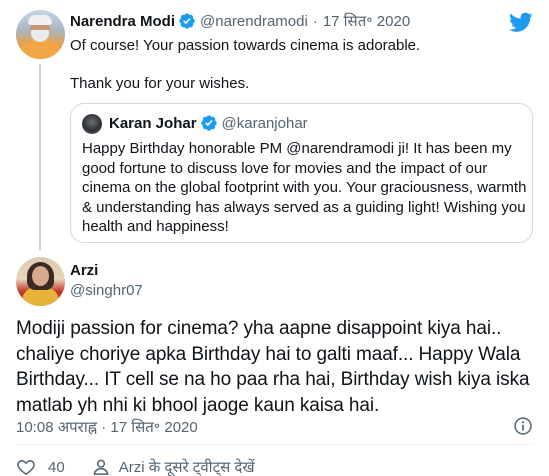 The width and height of the screenshot is (549, 476). Describe the element at coordinates (264, 123) in the screenshot. I see `quoted-author-handle: @karanjohar` at that location.